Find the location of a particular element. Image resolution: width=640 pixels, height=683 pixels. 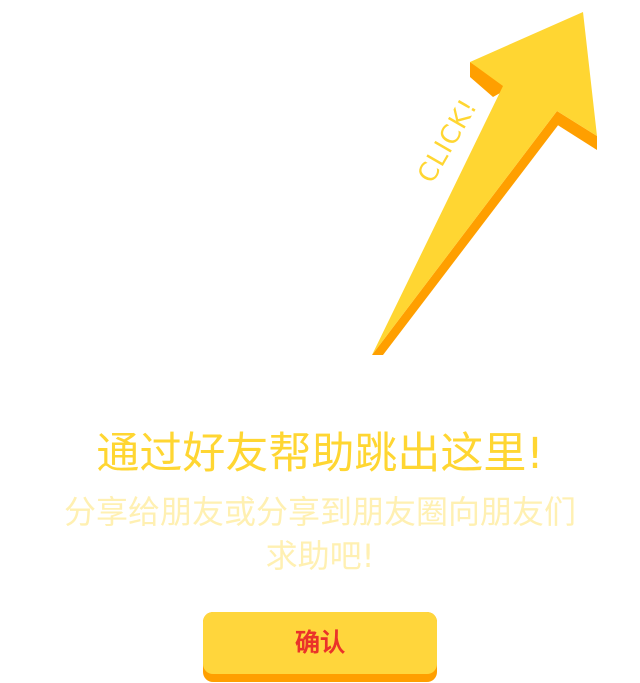

share-instruction: 分享给朋友或分享到朋友圈向朋友们求助吧! is located at coordinates (319, 534).